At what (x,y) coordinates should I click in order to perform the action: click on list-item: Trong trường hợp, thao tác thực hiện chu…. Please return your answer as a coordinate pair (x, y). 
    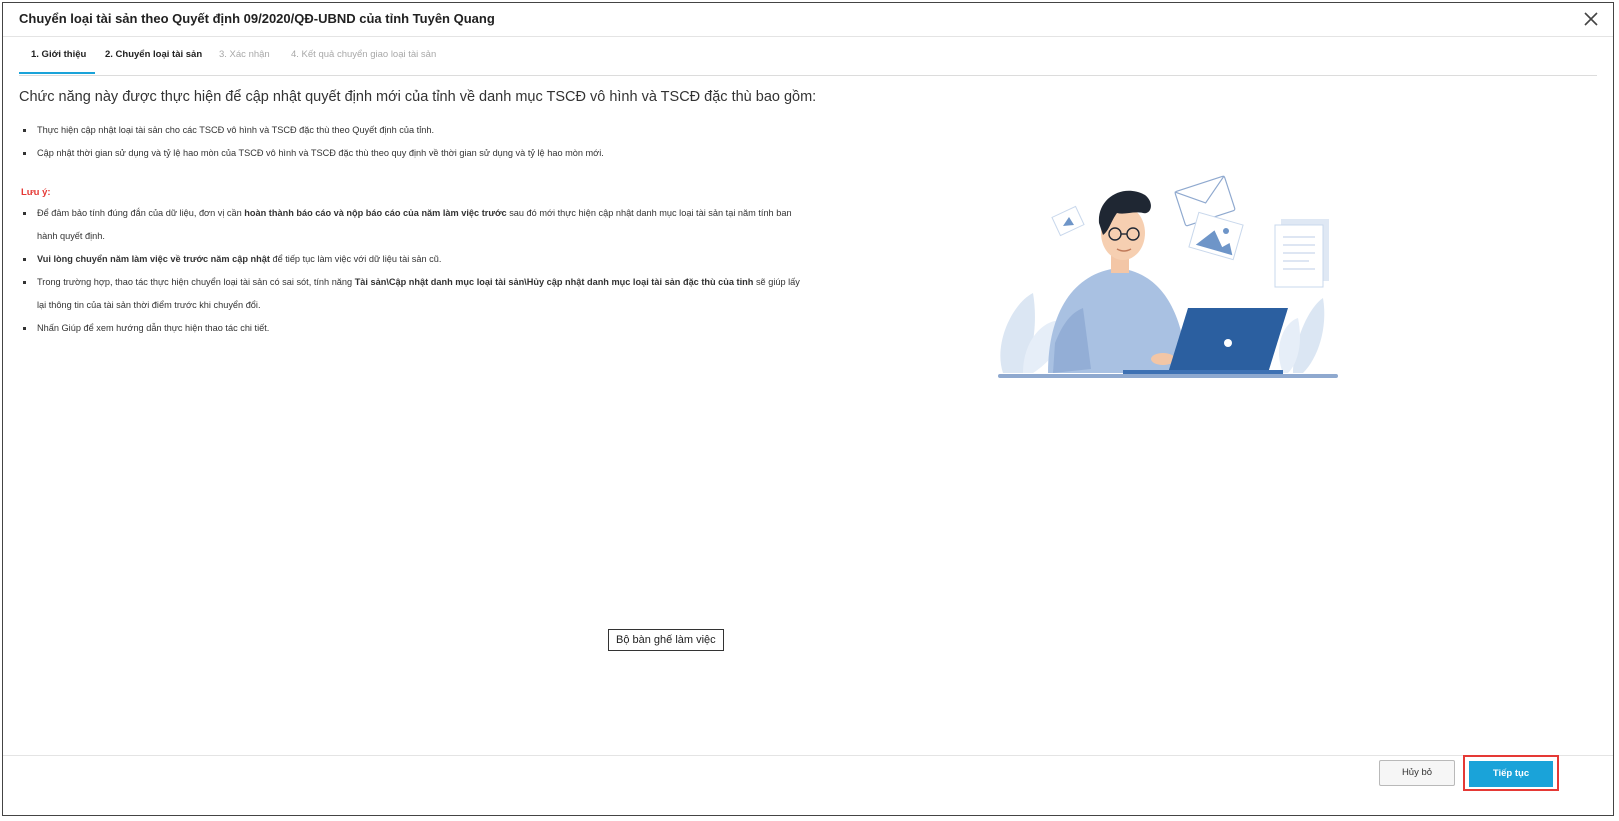
    Looking at the image, I should click on (411, 294).